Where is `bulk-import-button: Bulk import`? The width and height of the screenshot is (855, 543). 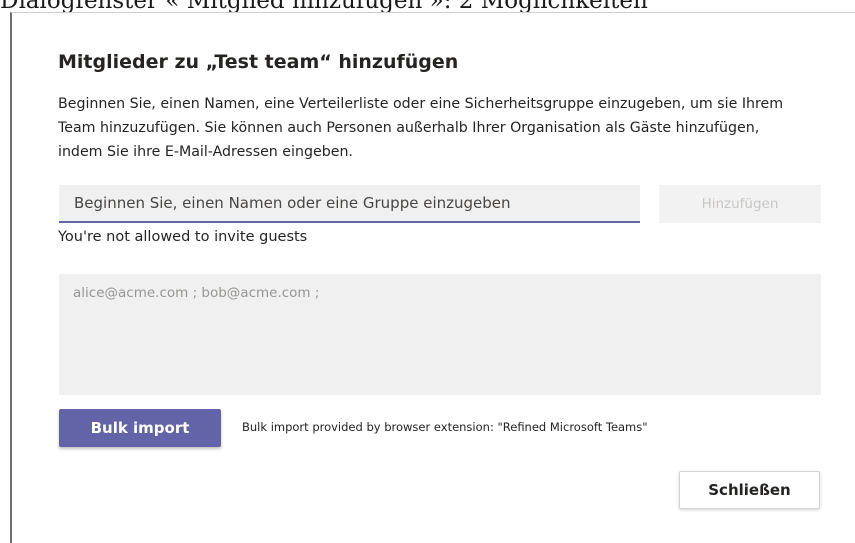 bulk-import-button: Bulk import is located at coordinates (140, 428).